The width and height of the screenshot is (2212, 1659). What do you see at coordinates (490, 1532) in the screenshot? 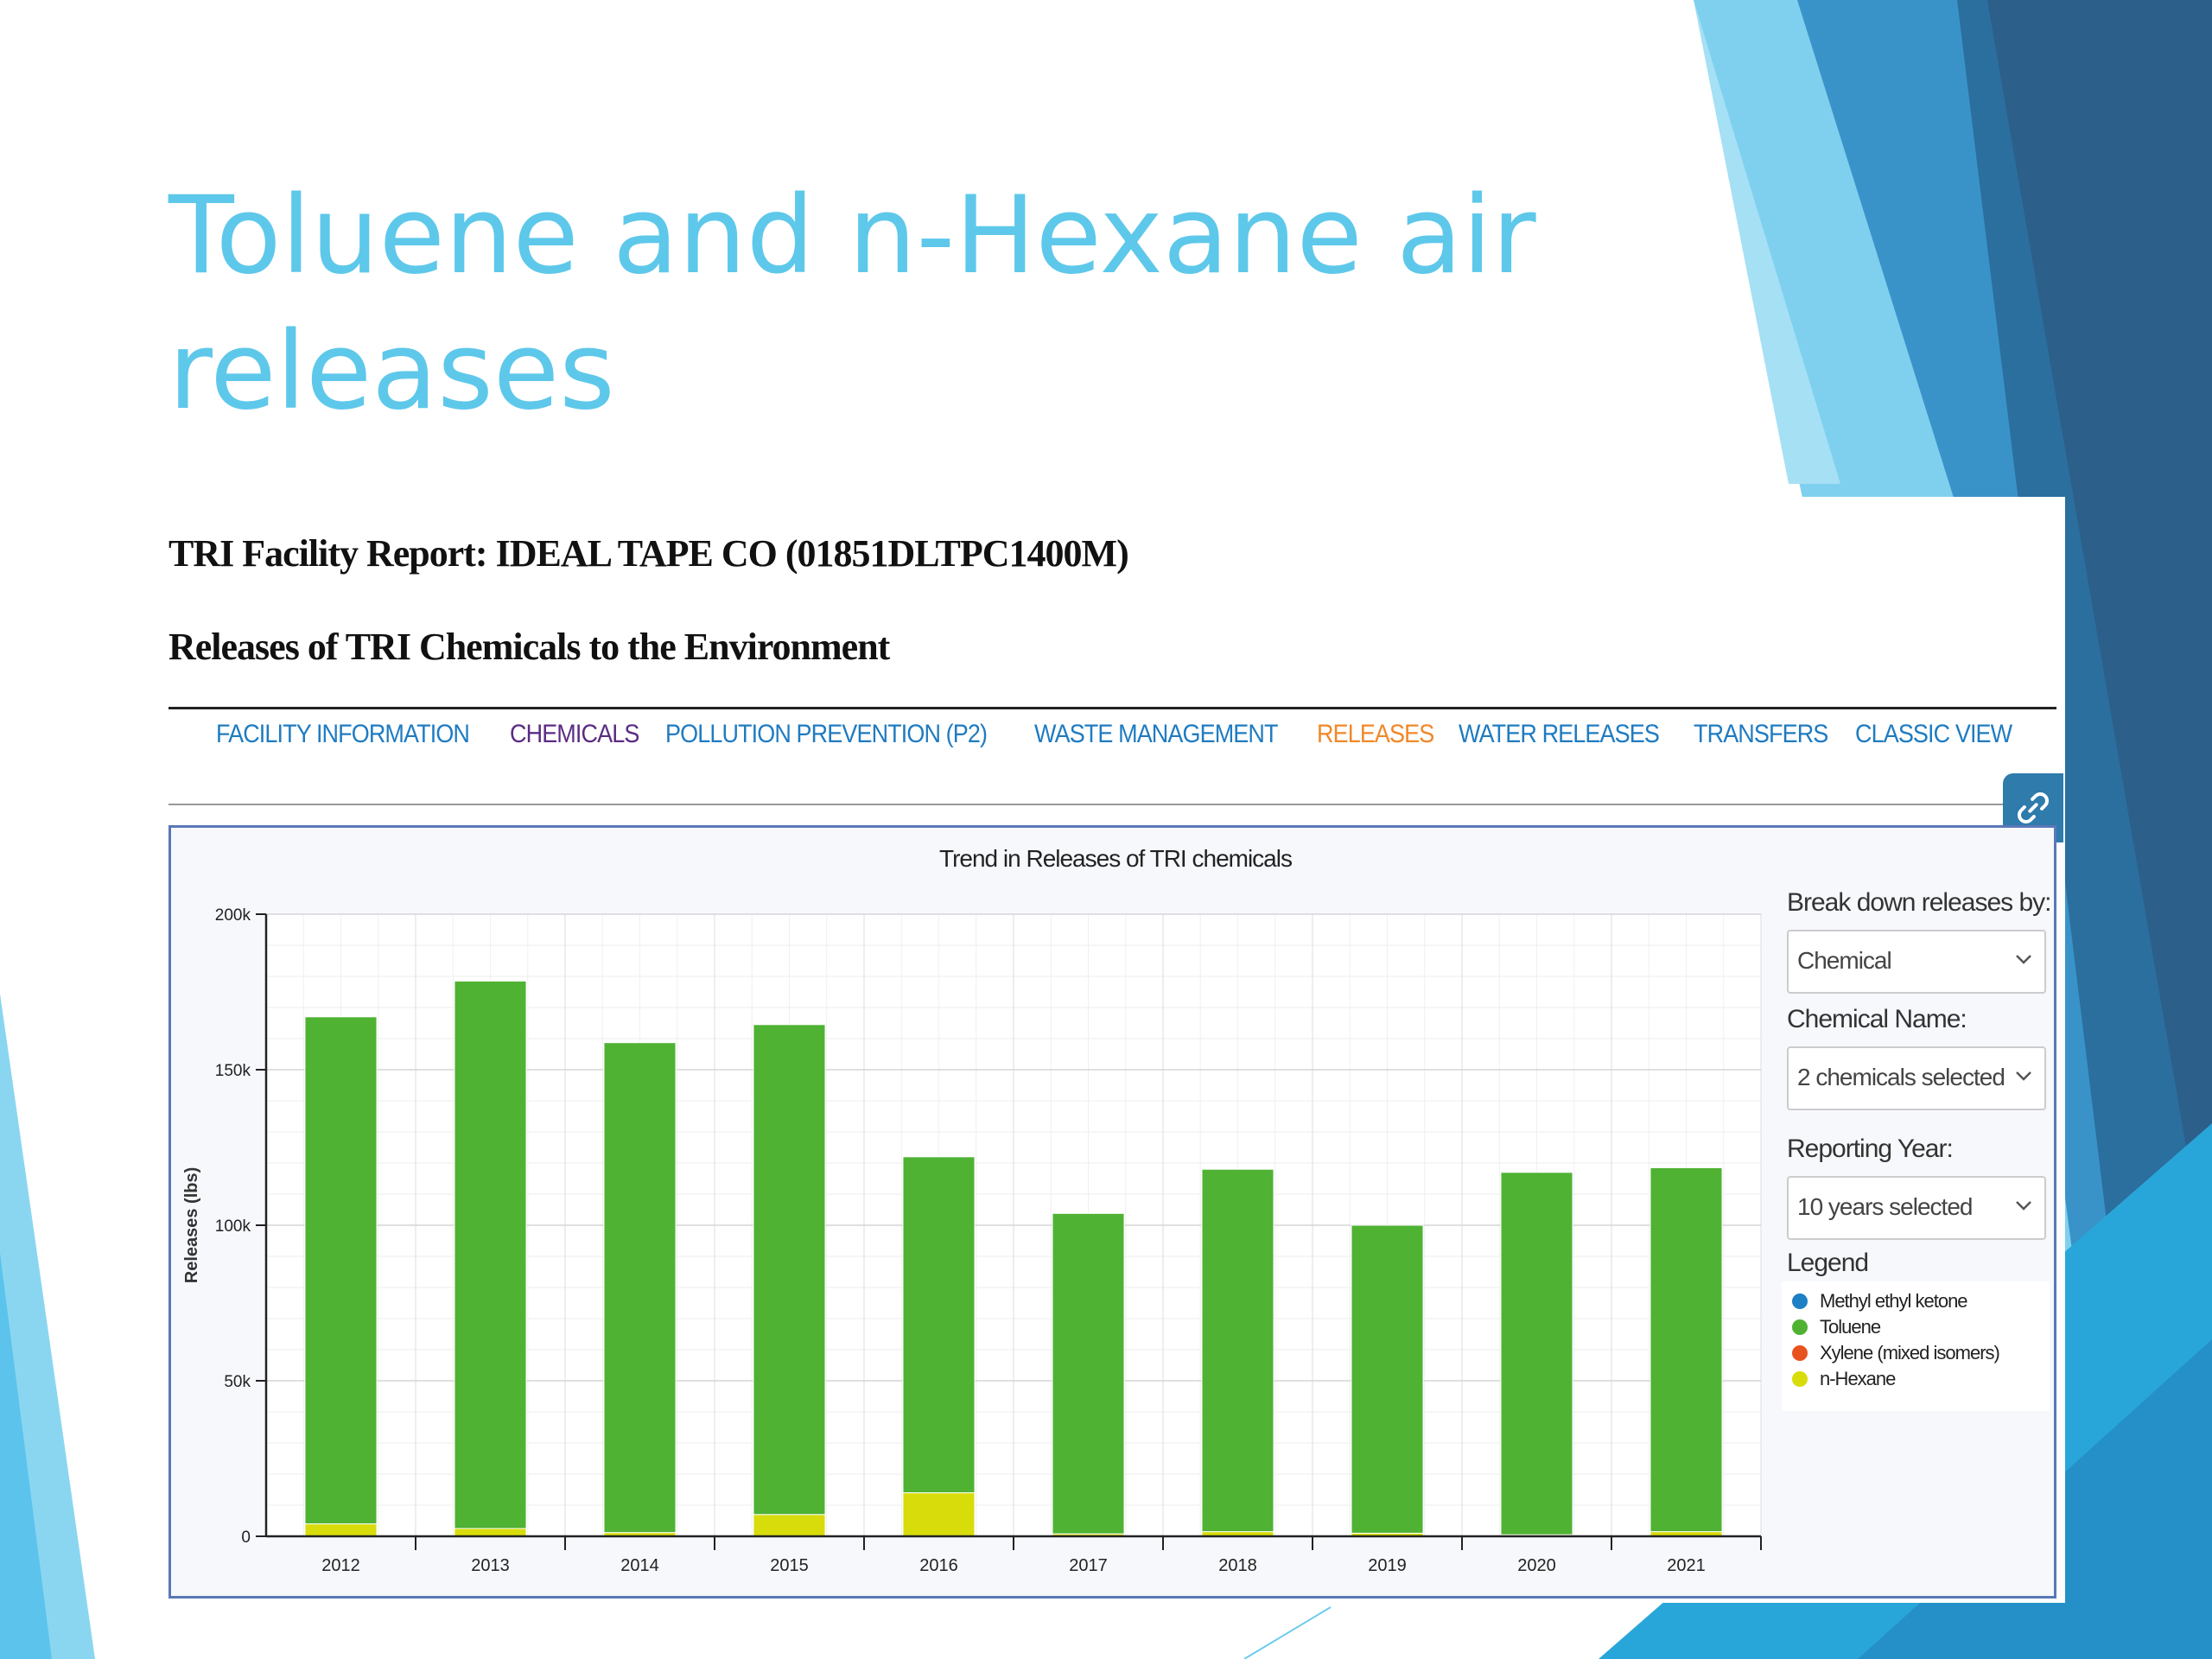
I see `bar-n-hexane-2013` at bounding box center [490, 1532].